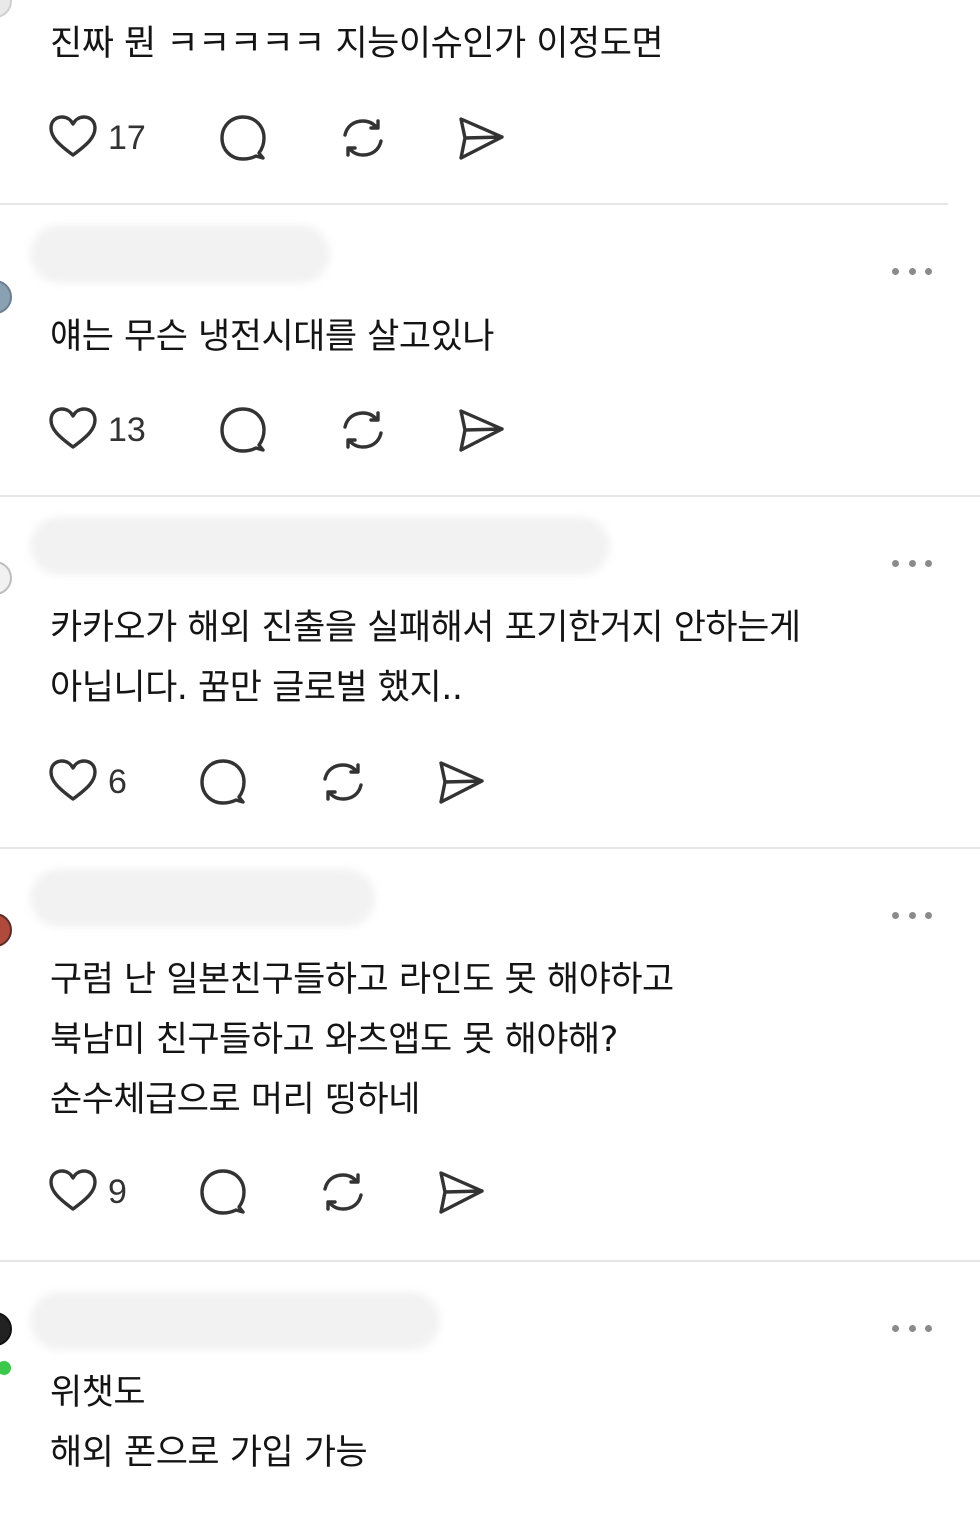  What do you see at coordinates (127, 429) in the screenshot?
I see `like-count: 13` at bounding box center [127, 429].